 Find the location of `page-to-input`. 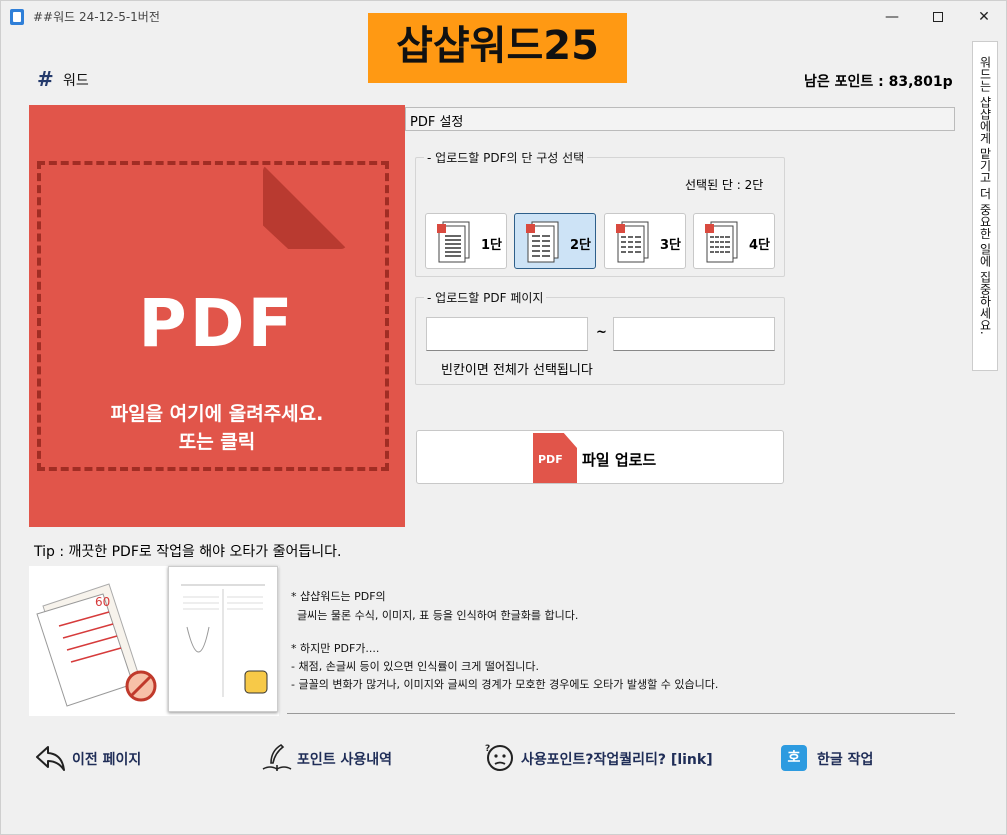

page-to-input is located at coordinates (694, 334).